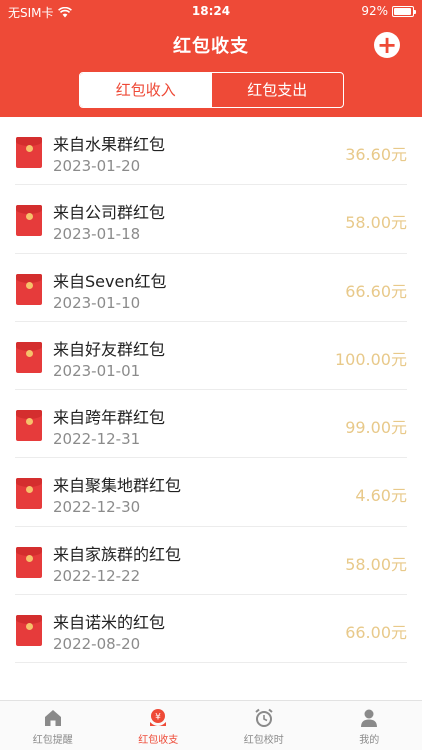 The height and width of the screenshot is (750, 422). I want to click on plus-icon: +, so click(387, 45).